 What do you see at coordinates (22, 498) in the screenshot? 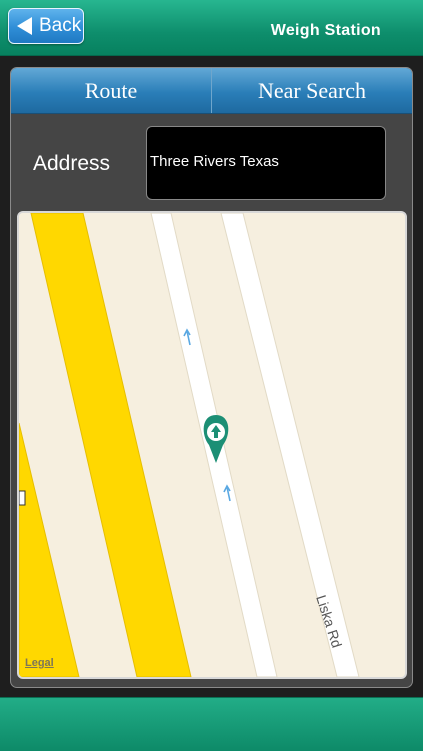
I see `route-shield-icon` at bounding box center [22, 498].